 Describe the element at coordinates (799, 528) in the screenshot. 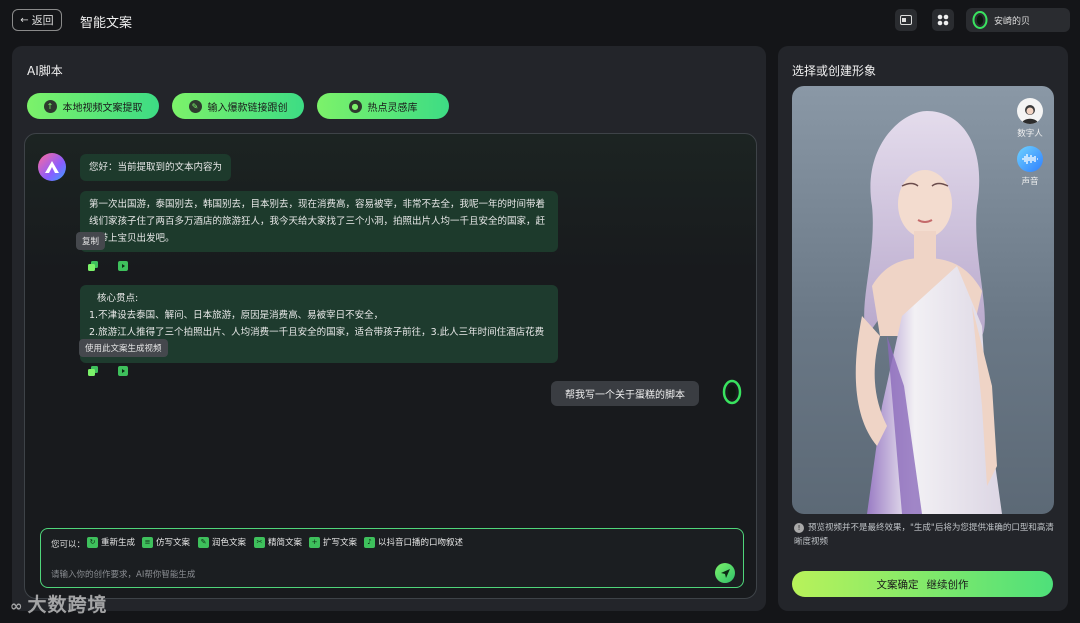

I see `info-icon: !` at that location.